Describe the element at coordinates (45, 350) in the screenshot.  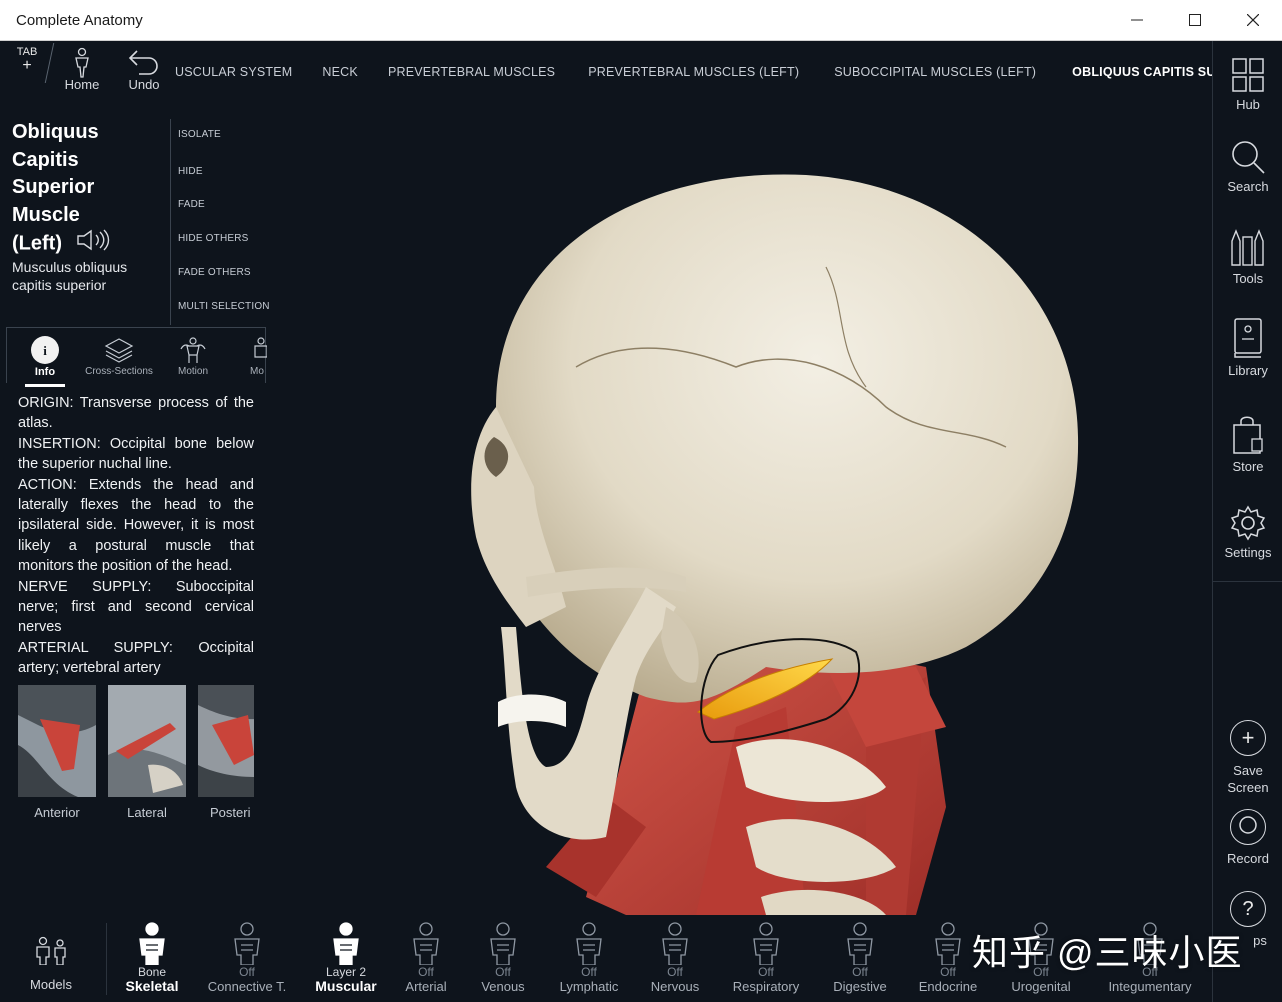
I see `info-icon: i` at that location.